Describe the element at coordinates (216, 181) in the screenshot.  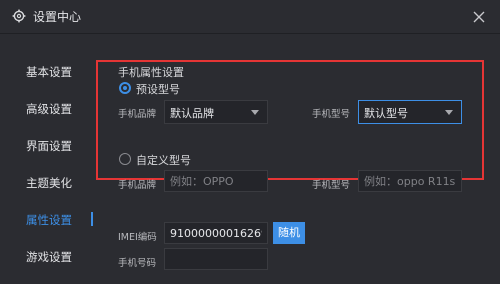
I see `custom-brand-input` at that location.